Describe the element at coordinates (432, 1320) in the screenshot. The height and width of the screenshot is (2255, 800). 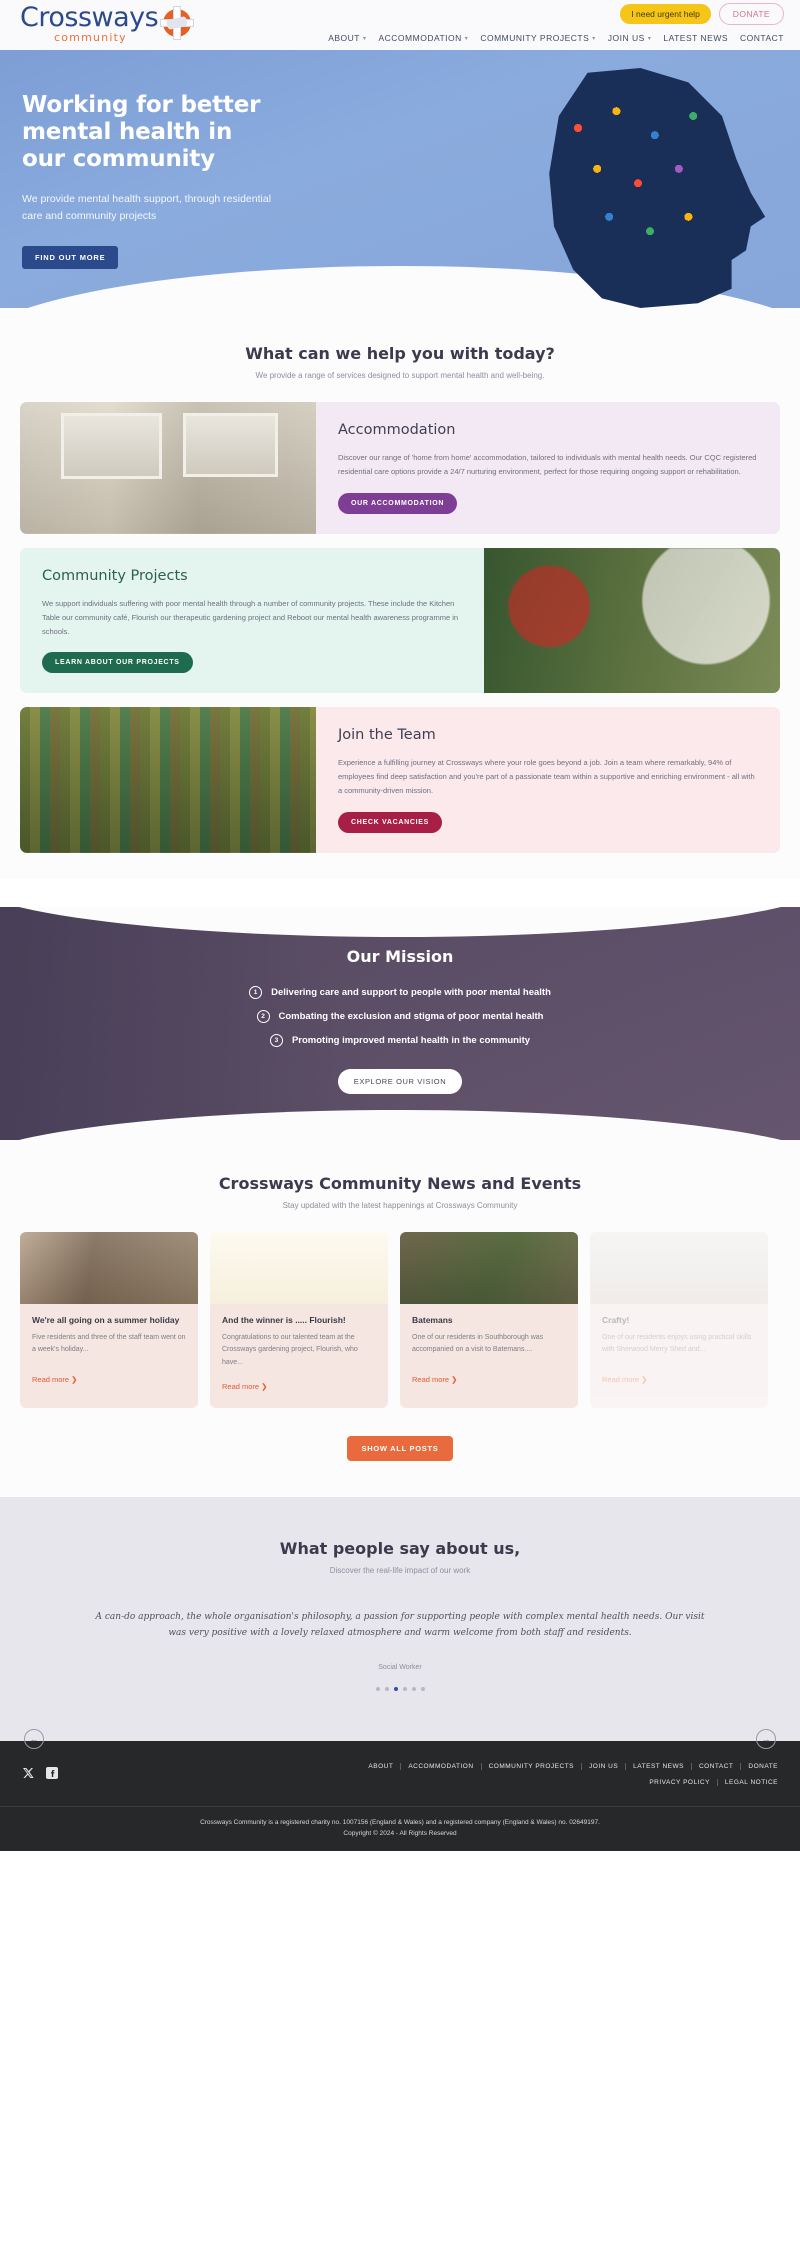
I see `news-headline: Batemans` at that location.